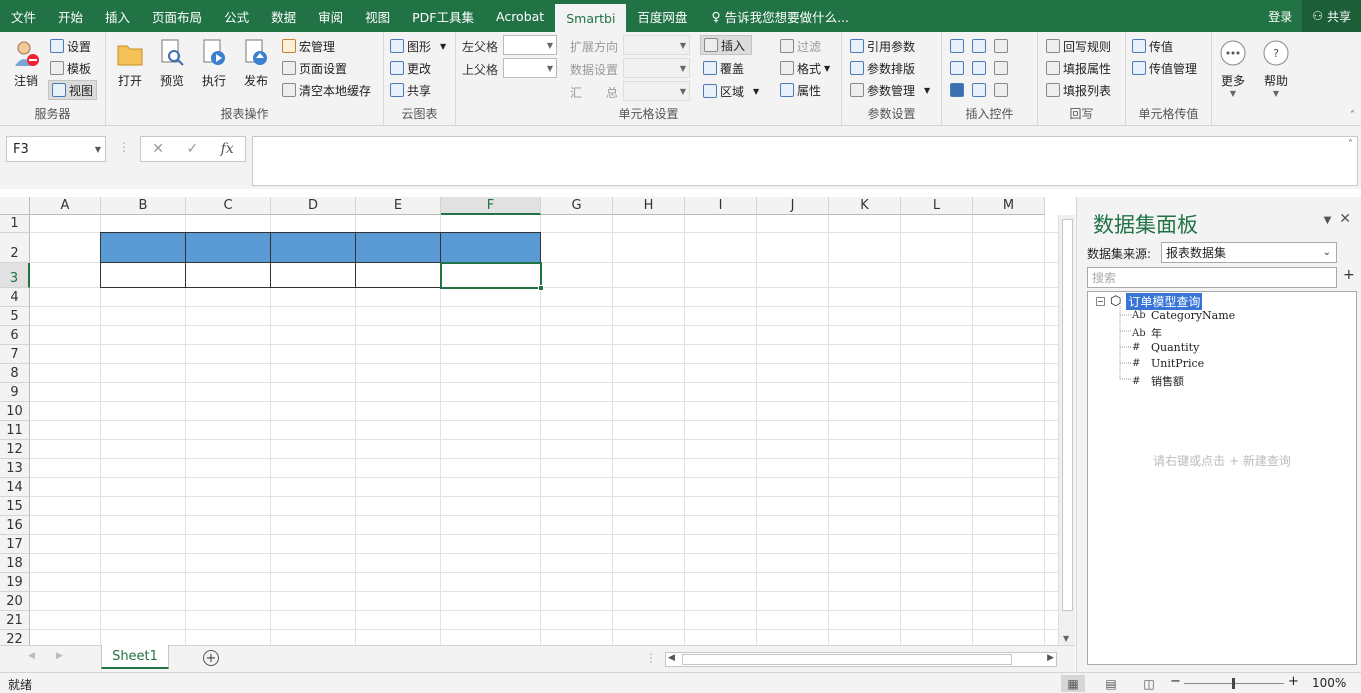 Image resolution: width=1361 pixels, height=693 pixels. Describe the element at coordinates (15, 392) in the screenshot. I see `row-header-9: 9` at that location.